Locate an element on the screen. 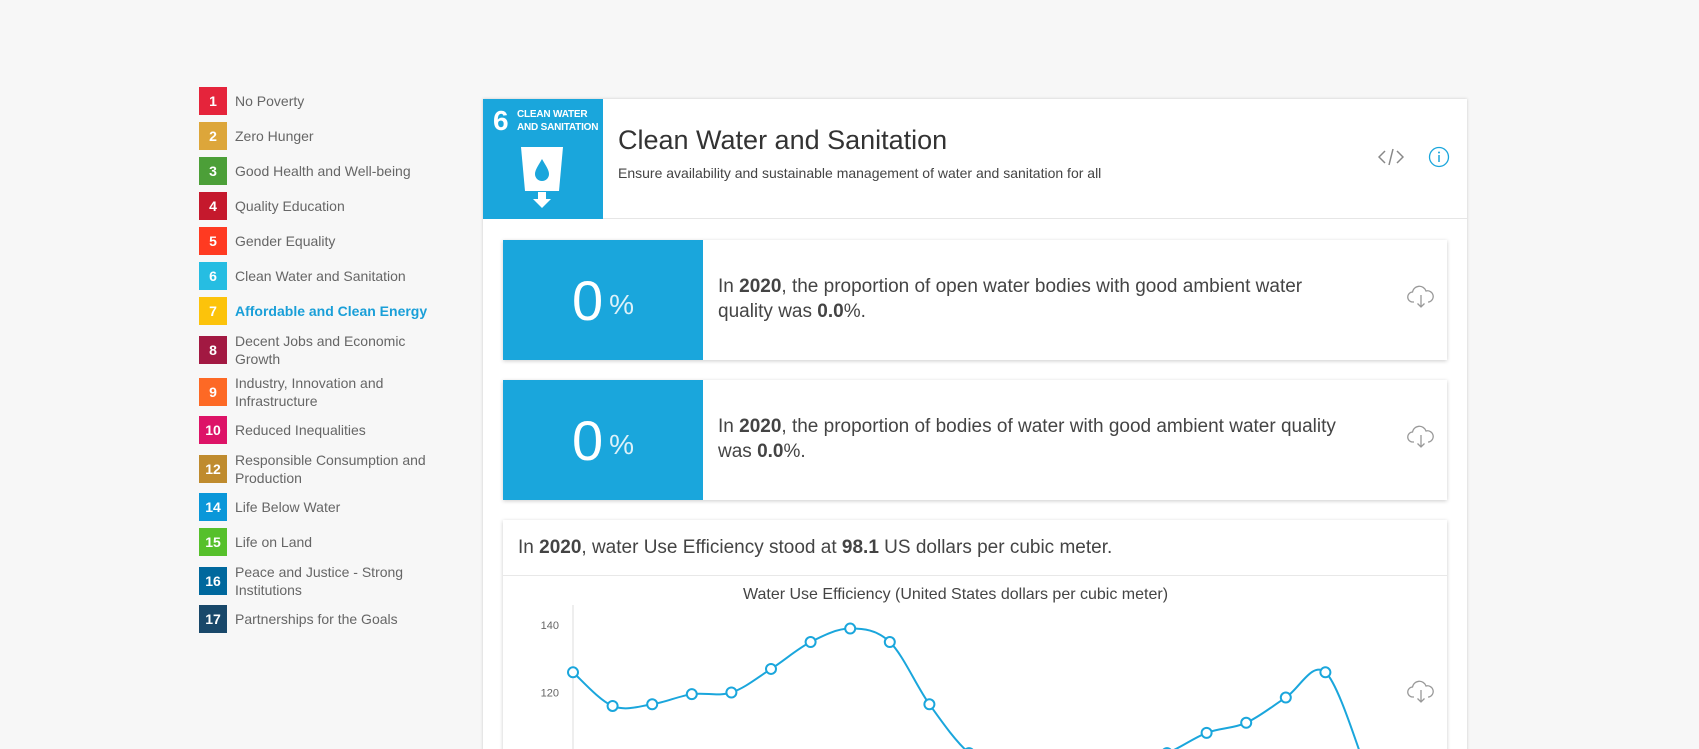  goal-number-badge: 12 is located at coordinates (213, 469).